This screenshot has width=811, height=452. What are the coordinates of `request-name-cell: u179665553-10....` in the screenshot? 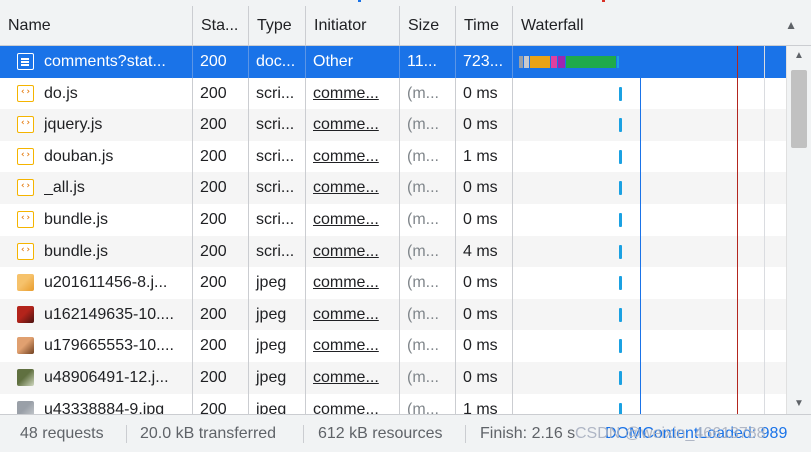 It's located at (96, 346).